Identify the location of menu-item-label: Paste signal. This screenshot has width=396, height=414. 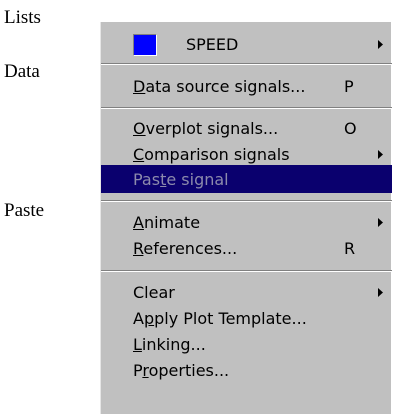
(181, 179).